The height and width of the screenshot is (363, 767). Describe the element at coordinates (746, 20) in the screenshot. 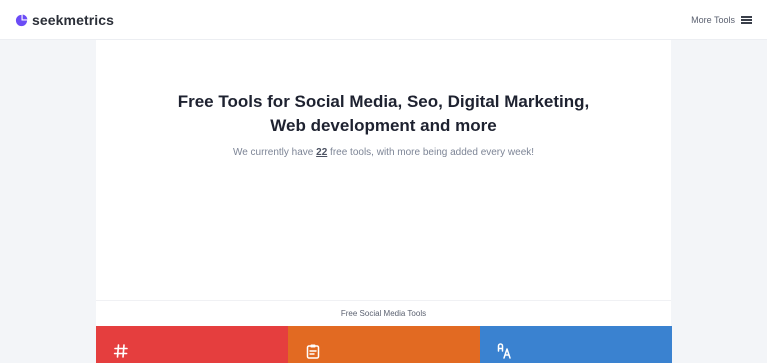

I see `hamburger-menu-icon` at that location.